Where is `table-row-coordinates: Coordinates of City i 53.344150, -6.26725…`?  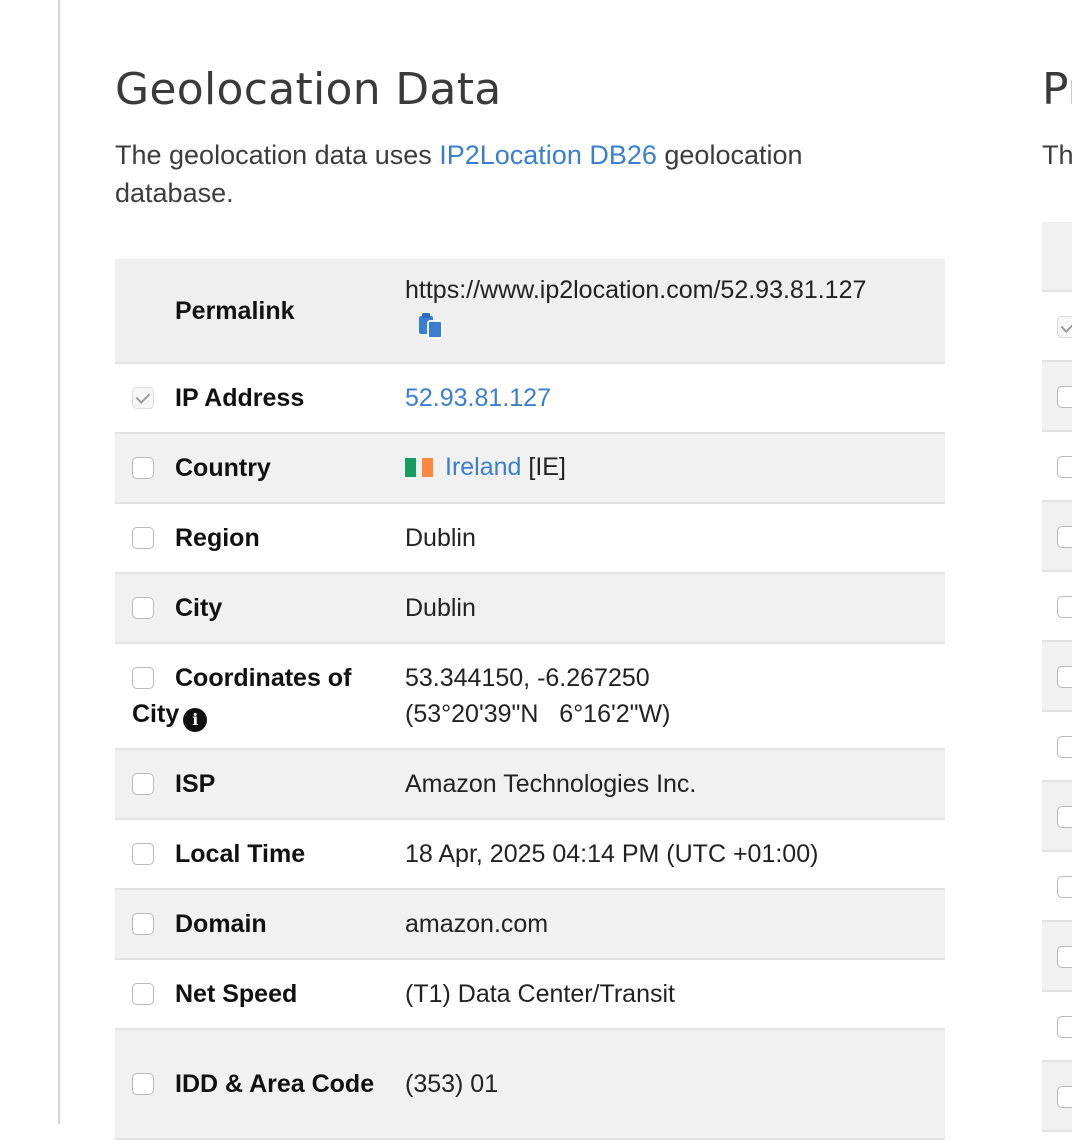 table-row-coordinates: Coordinates of City i 53.344150, -6.26725… is located at coordinates (530, 696).